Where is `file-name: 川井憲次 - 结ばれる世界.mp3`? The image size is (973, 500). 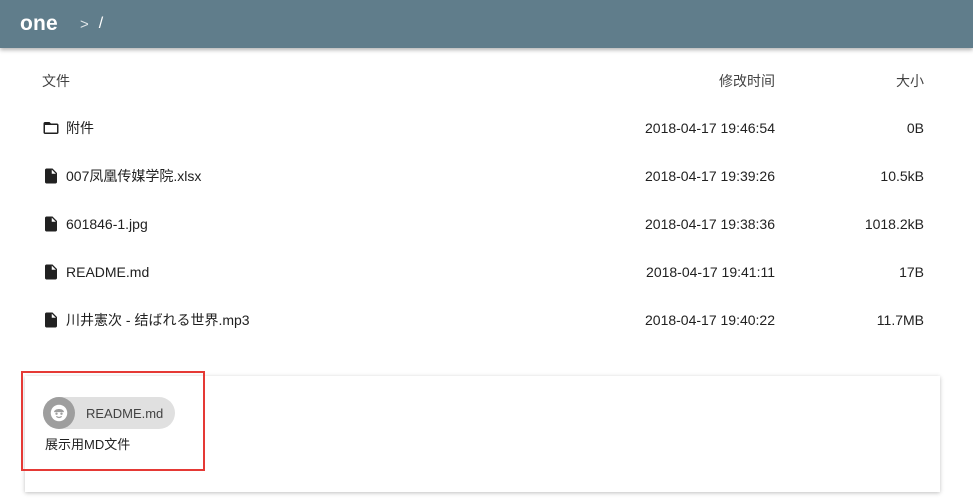 file-name: 川井憲次 - 结ばれる世界.mp3 is located at coordinates (158, 320).